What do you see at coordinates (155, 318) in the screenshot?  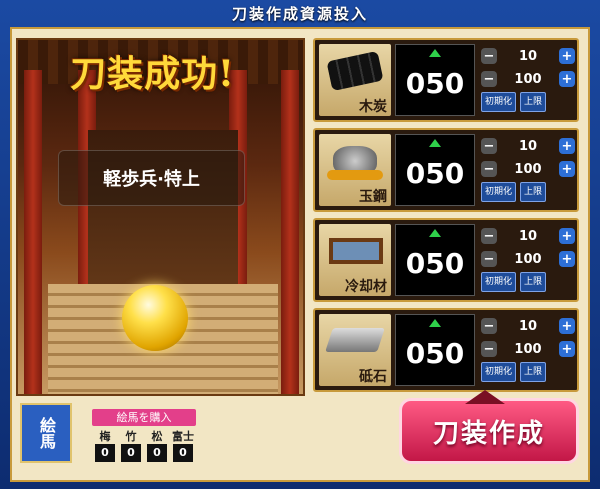 I see `golden-orb-icon` at bounding box center [155, 318].